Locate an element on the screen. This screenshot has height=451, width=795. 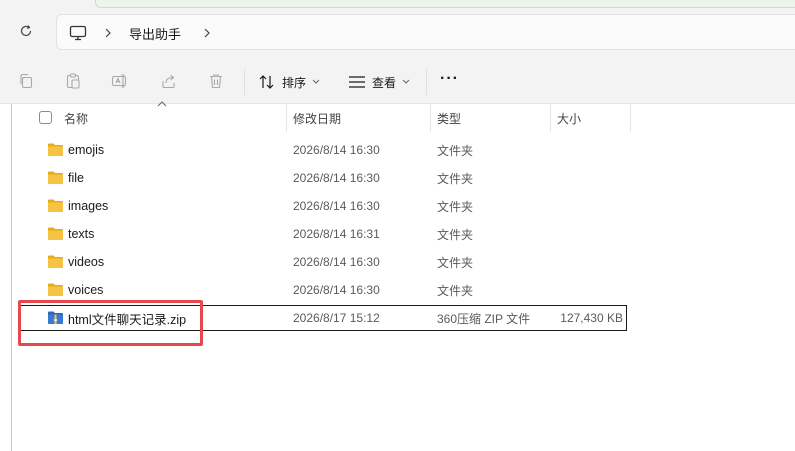
refresh-button is located at coordinates (26, 31).